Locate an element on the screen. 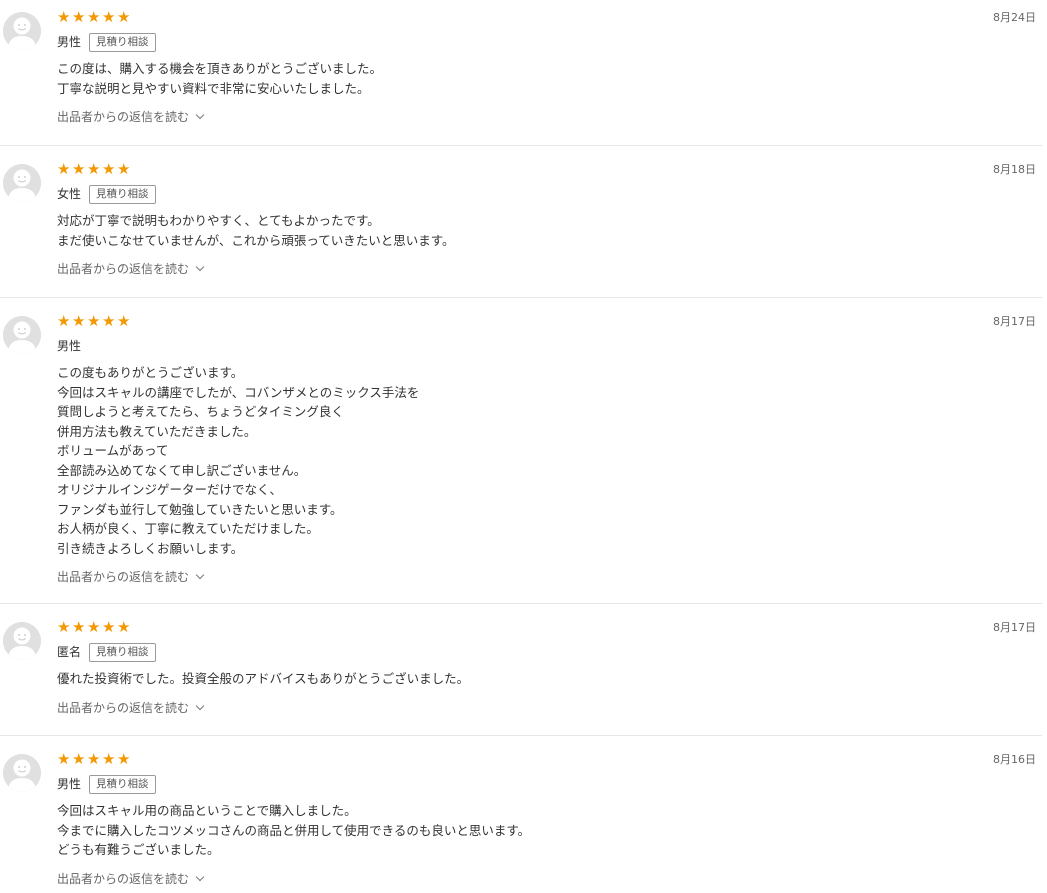 This screenshot has height=893, width=1047. review-text-line: 優れた投資術でした。投資全般のアドバイスもありがとうございました。 is located at coordinates (263, 678).